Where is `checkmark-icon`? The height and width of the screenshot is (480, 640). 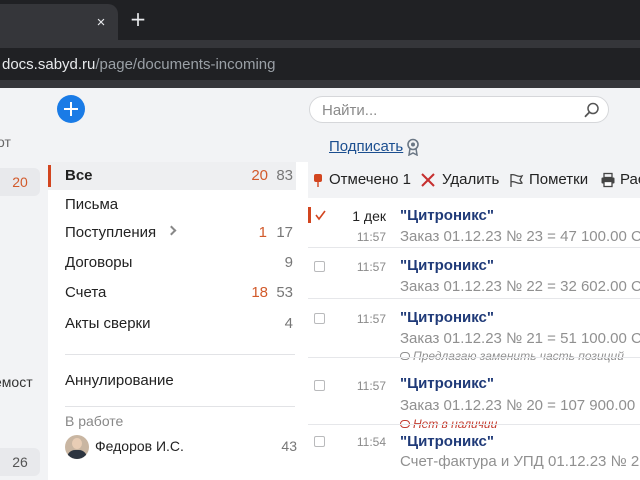 checkmark-icon is located at coordinates (320, 215).